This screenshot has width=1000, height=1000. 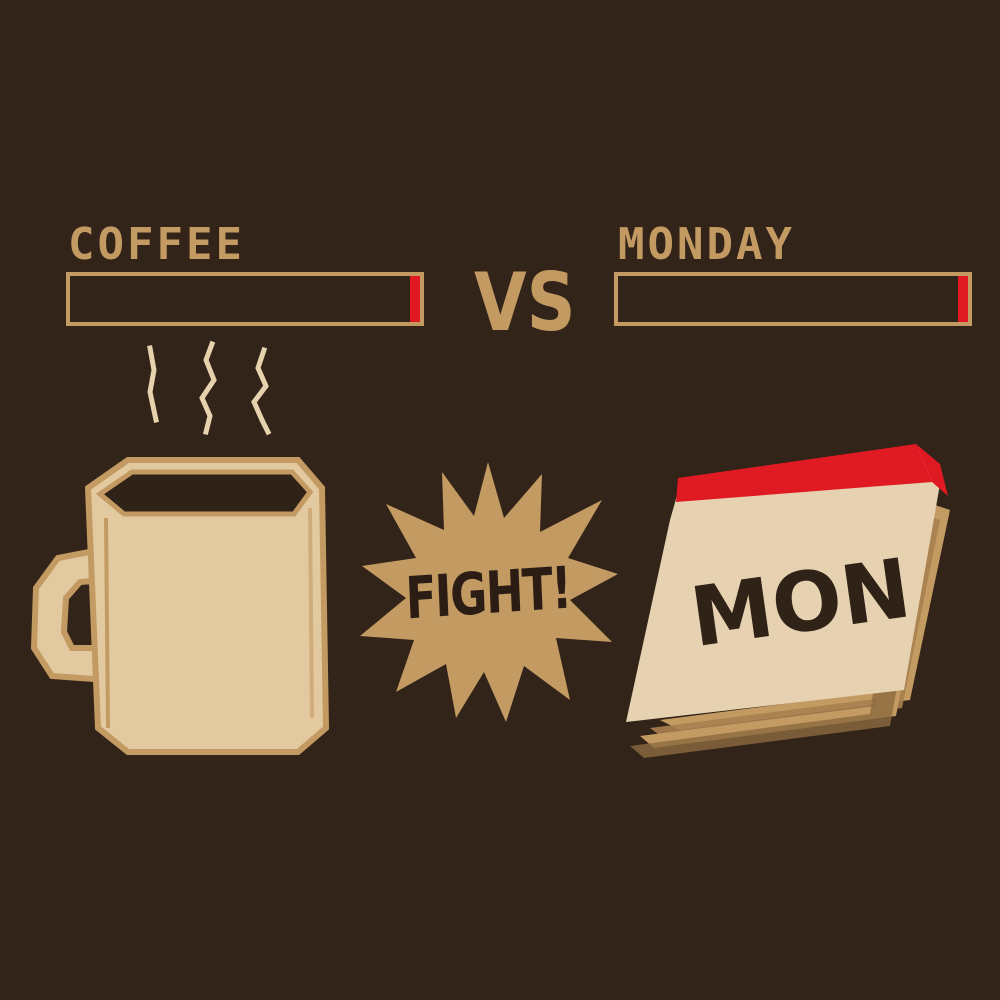 What do you see at coordinates (525, 302) in the screenshot?
I see `vs-label: VS` at bounding box center [525, 302].